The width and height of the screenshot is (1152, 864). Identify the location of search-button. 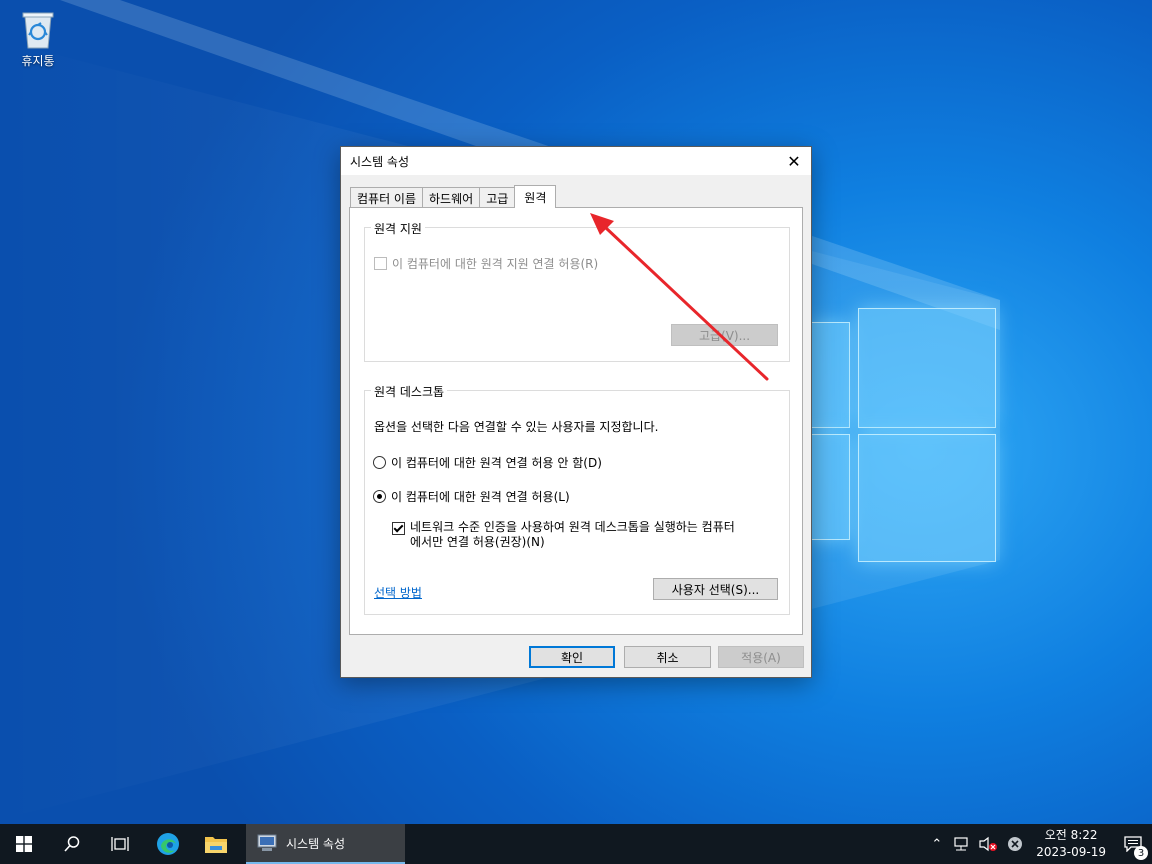
(72, 844).